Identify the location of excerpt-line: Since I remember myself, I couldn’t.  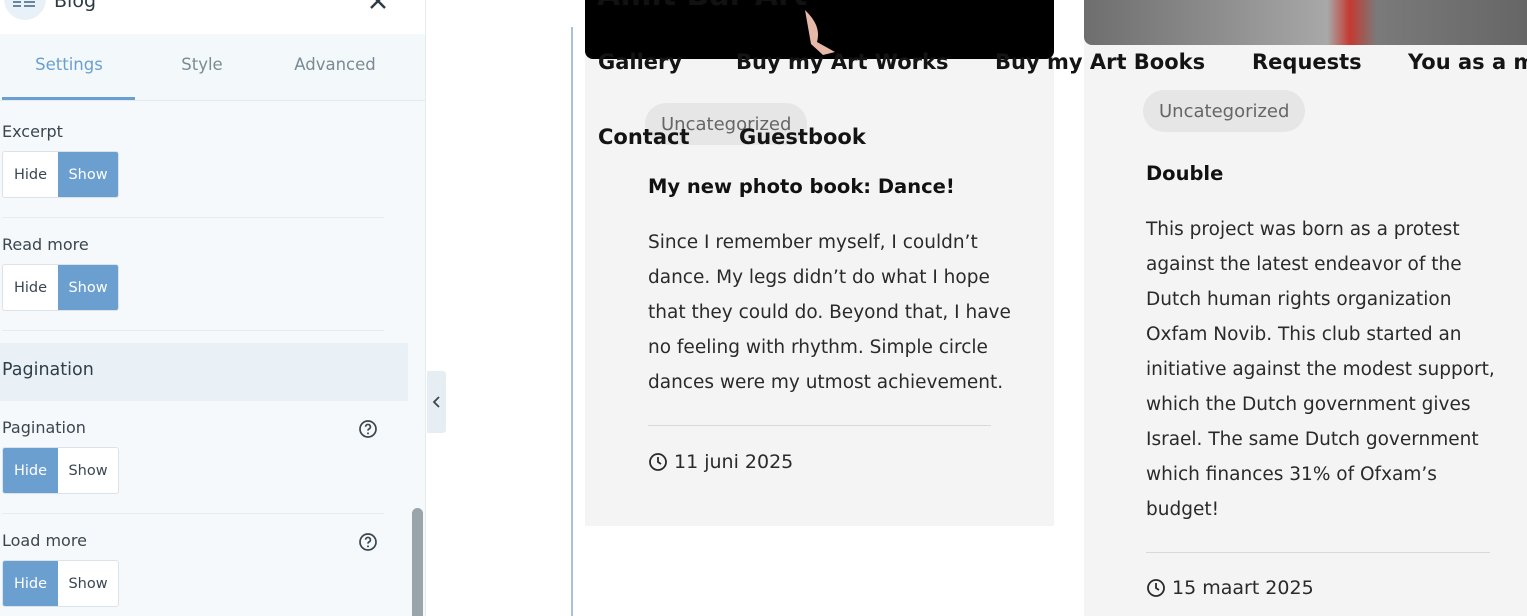
(813, 242).